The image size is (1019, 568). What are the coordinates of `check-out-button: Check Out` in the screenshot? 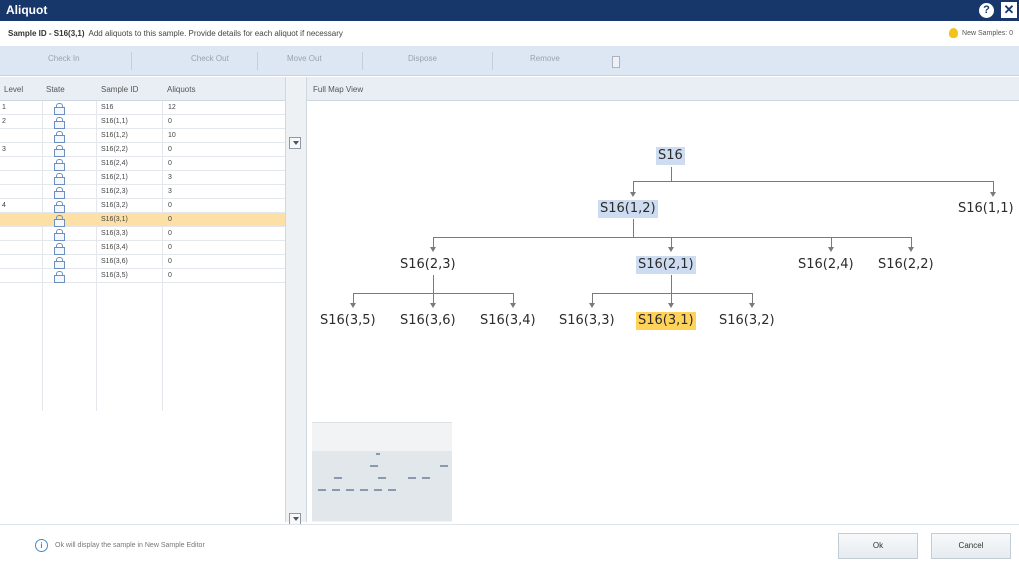 It's located at (210, 58).